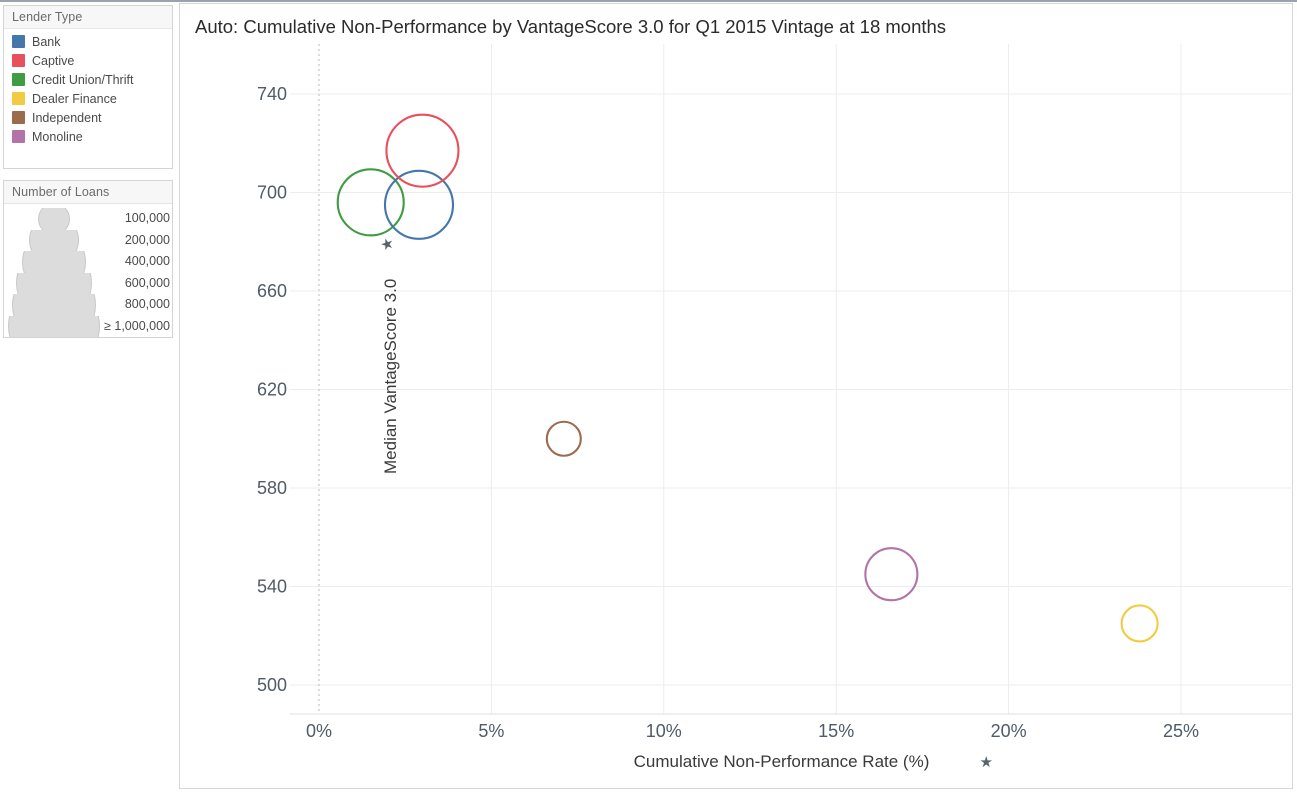 Image resolution: width=1297 pixels, height=794 pixels. What do you see at coordinates (53, 60) in the screenshot?
I see `legend-item-label: Captive` at bounding box center [53, 60].